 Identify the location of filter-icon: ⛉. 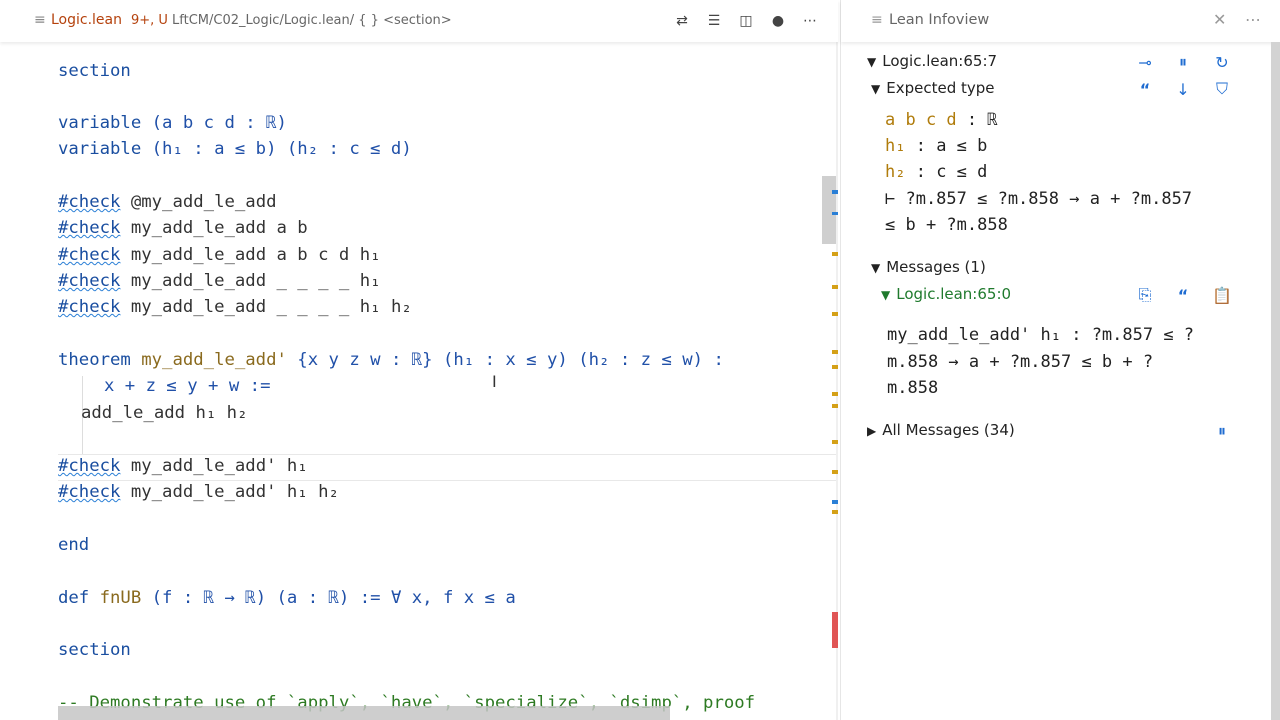
(1222, 89).